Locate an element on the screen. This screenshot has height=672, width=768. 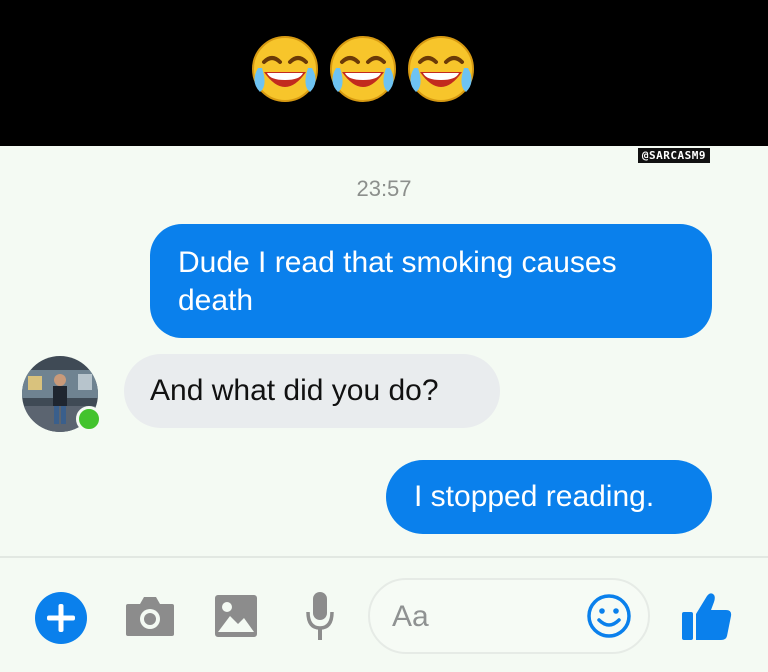
plus-icon is located at coordinates (61, 618).